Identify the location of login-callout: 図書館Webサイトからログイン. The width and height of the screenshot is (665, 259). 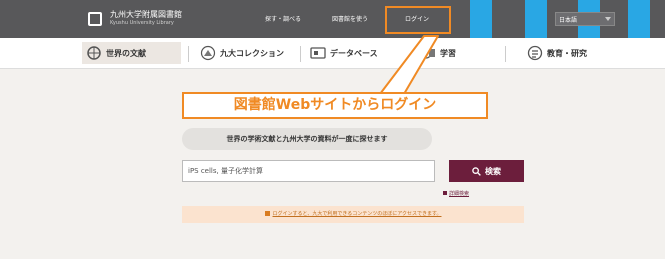
(335, 105).